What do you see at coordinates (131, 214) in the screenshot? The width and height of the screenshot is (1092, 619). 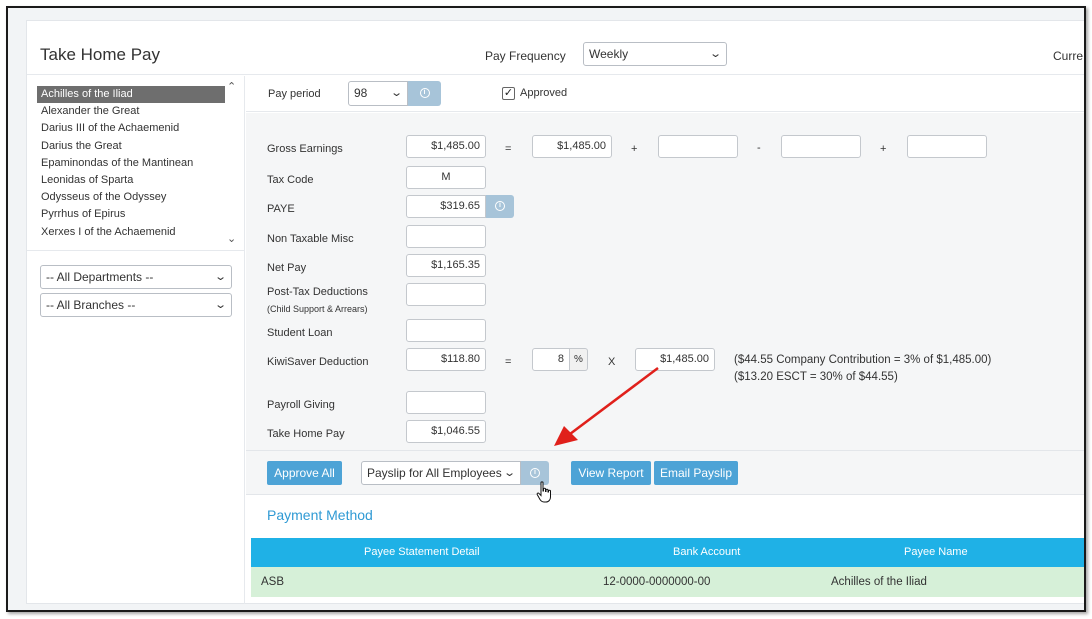 I see `employee-item: Pyrrhus of Epirus` at bounding box center [131, 214].